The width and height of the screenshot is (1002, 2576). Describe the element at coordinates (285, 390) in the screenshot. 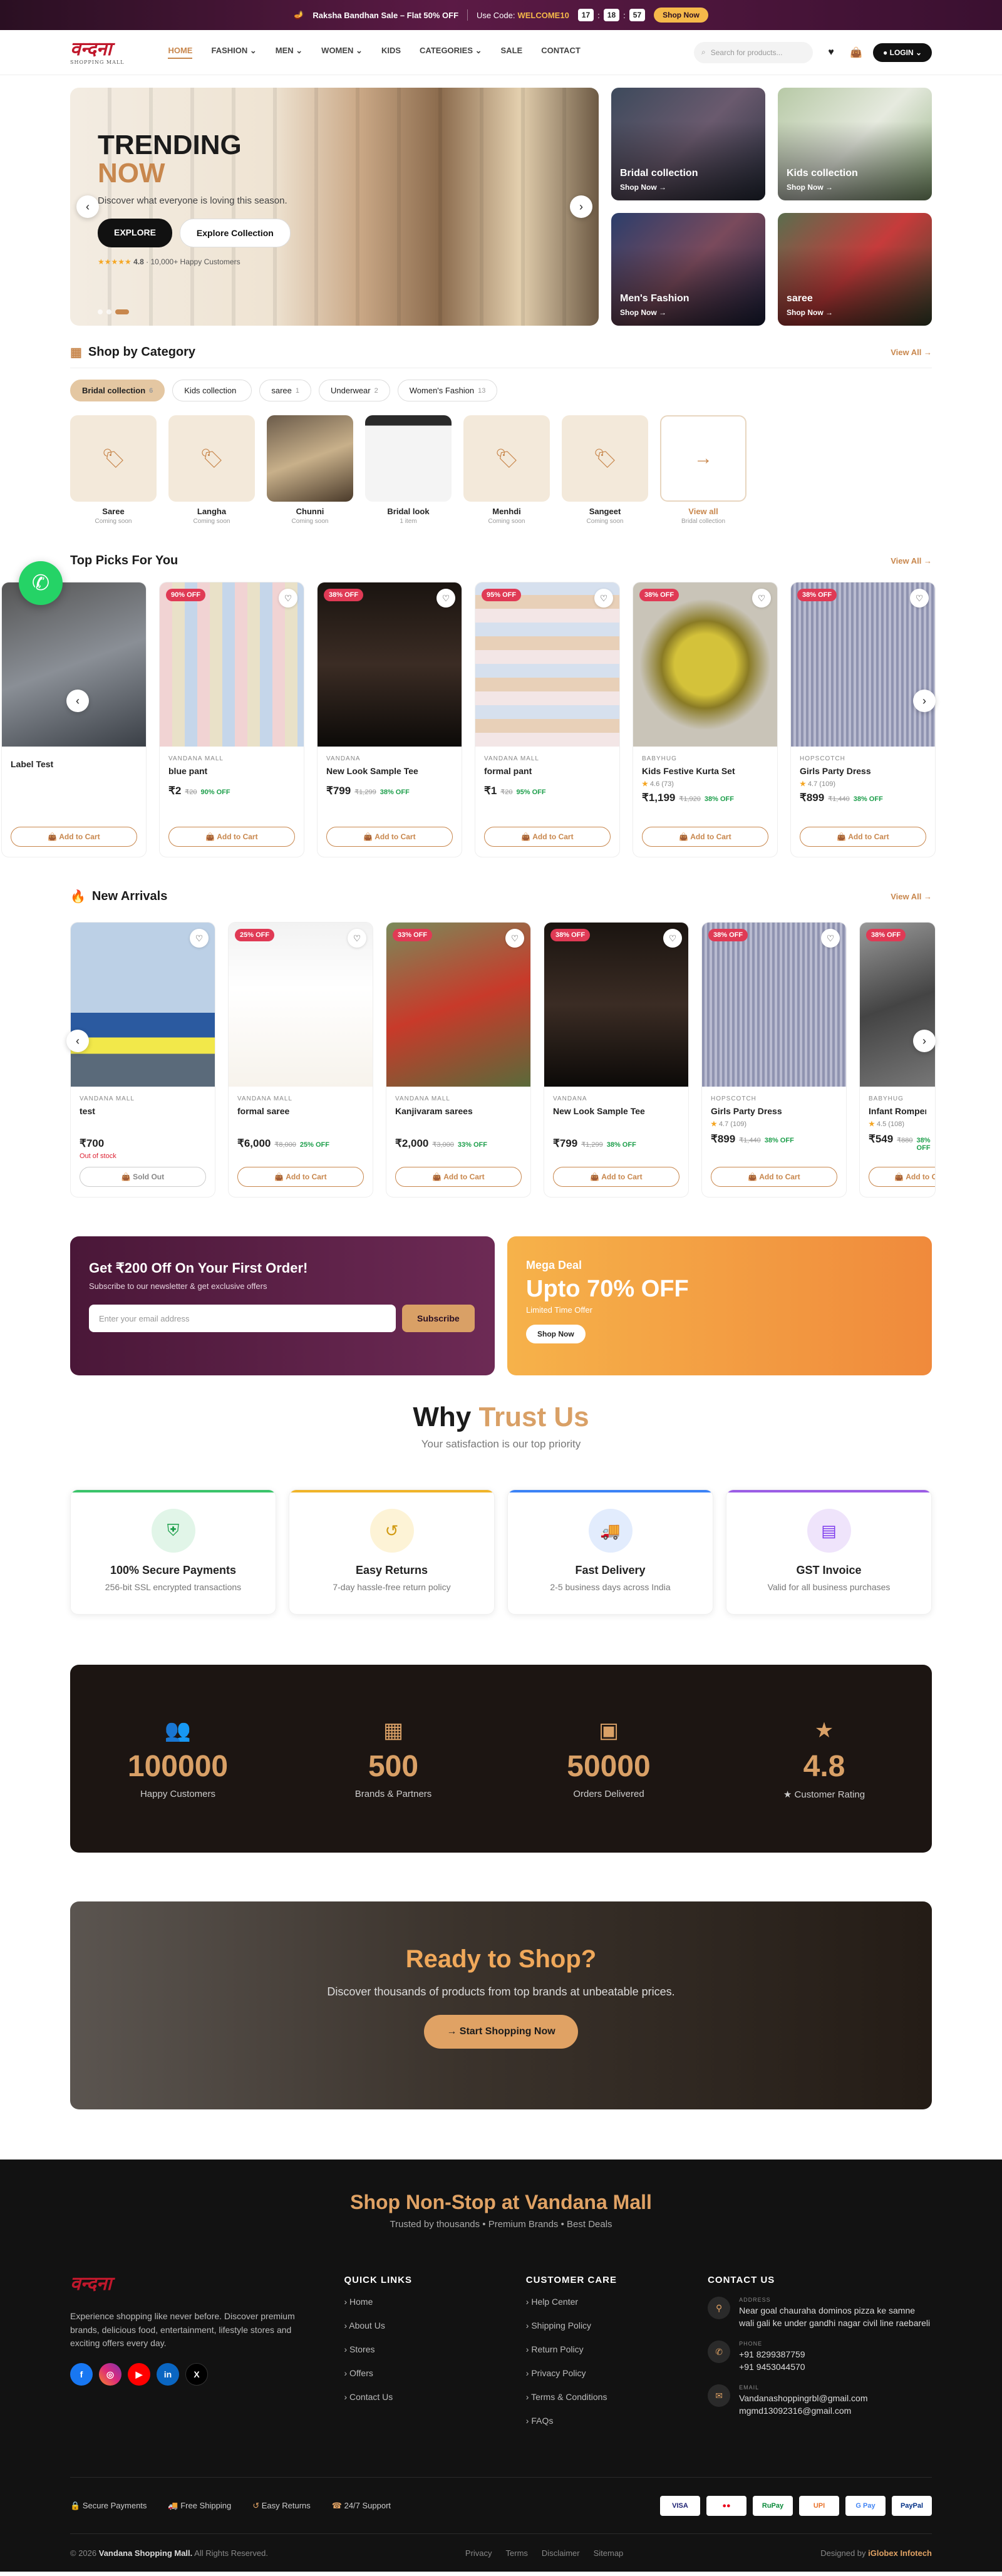

I see `chip-saree: saree 1` at that location.